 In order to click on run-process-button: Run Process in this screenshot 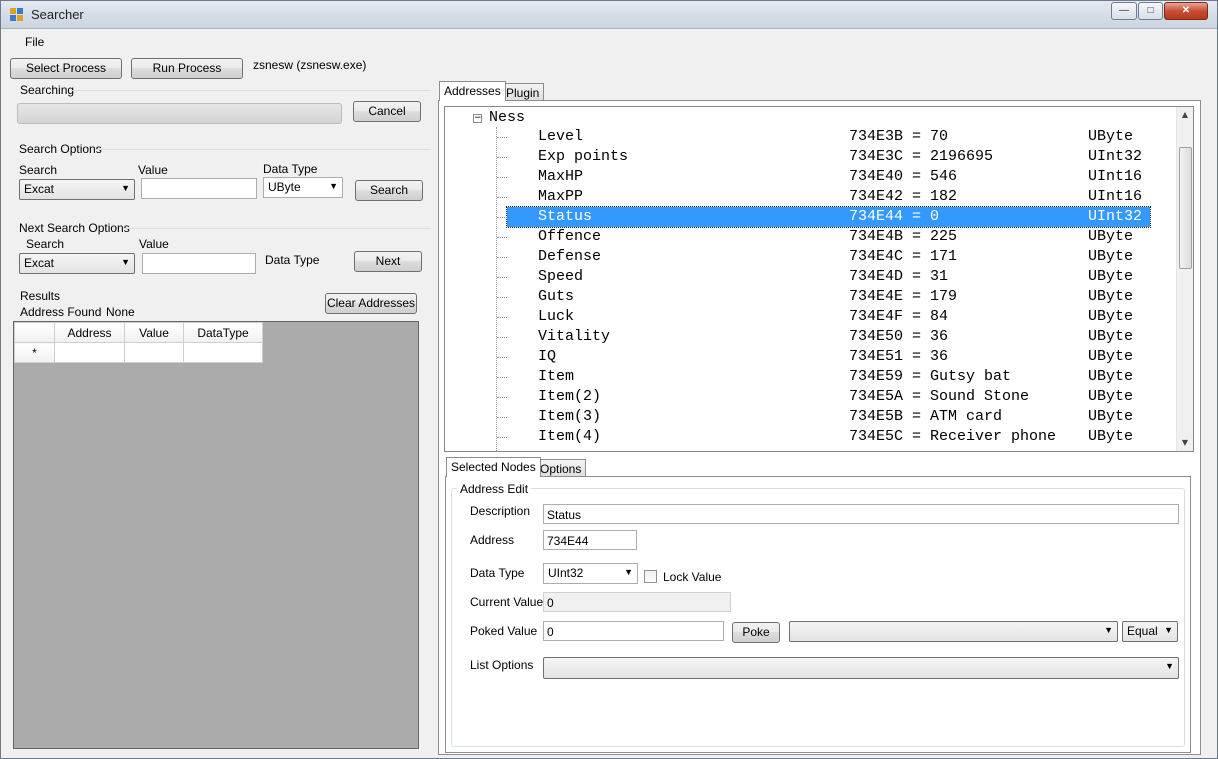, I will do `click(187, 68)`.